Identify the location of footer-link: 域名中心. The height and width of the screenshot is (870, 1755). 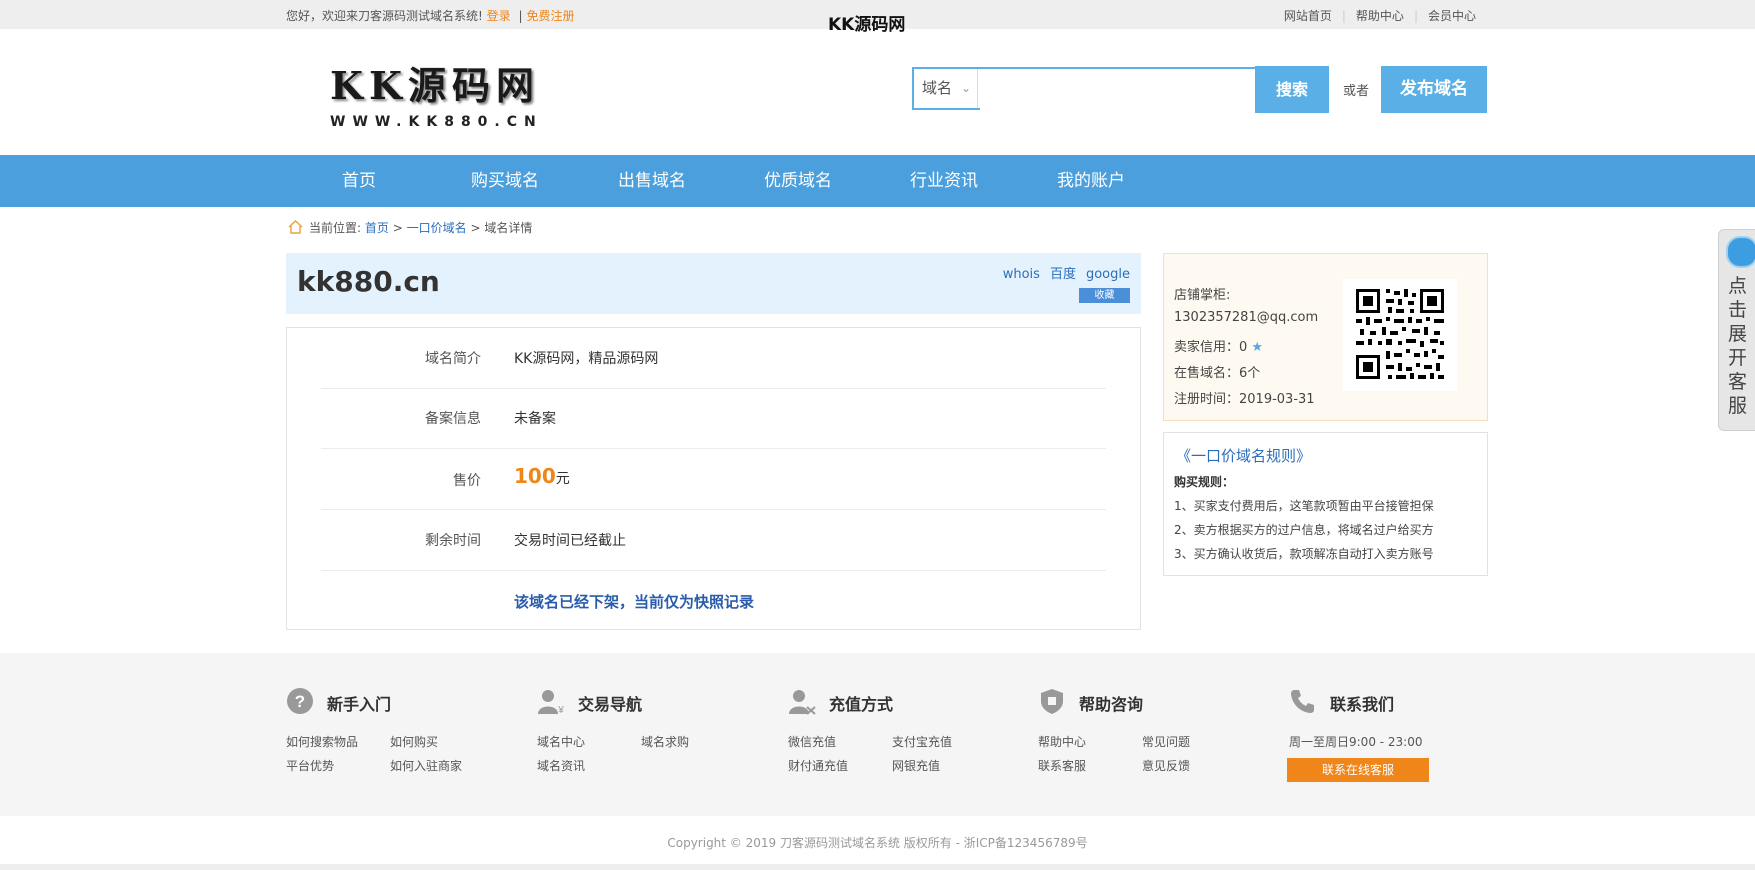
(561, 741).